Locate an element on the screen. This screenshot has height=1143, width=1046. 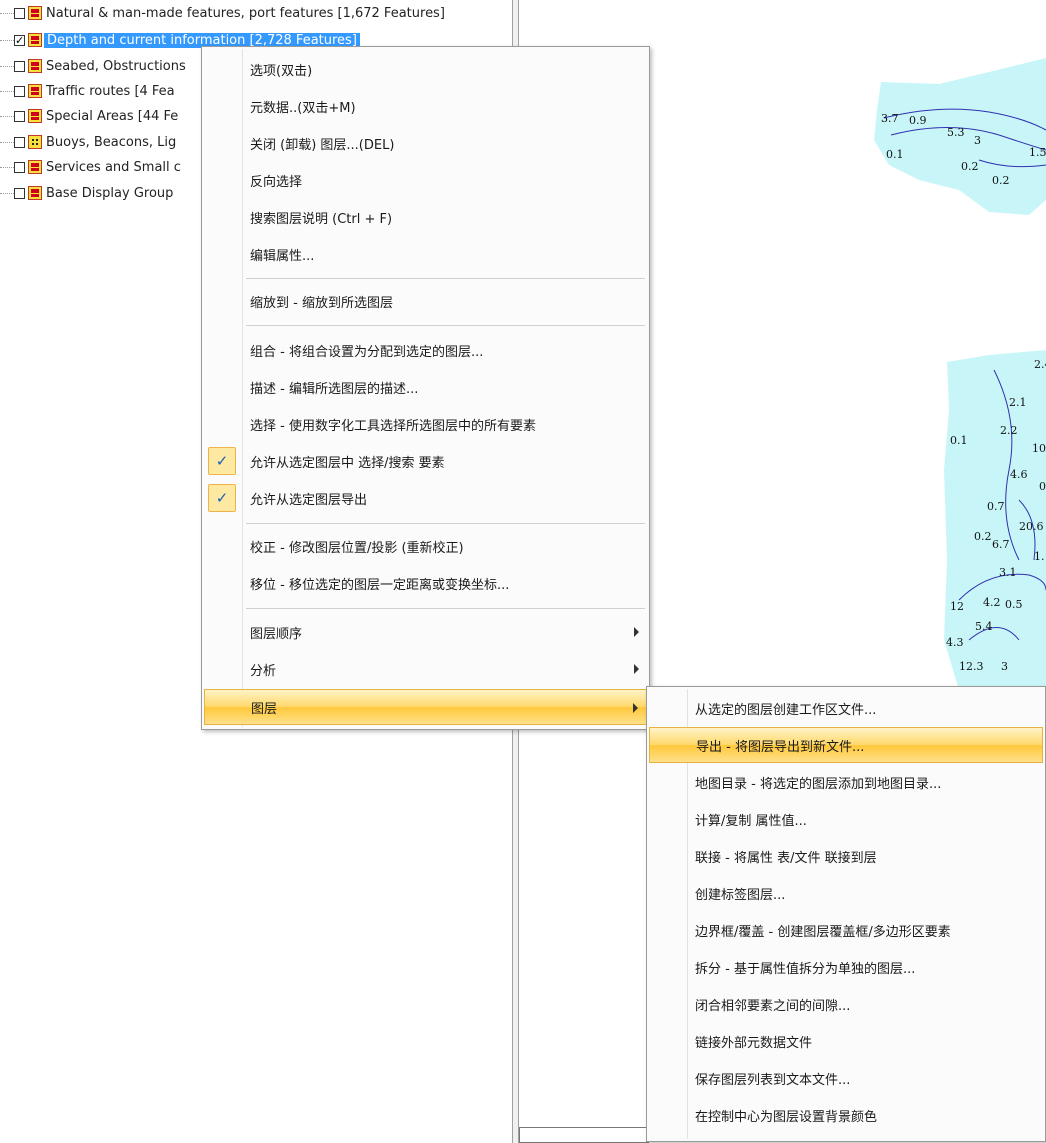
submenu-item-set-background: 在控制中心为图层设置背景颜色 is located at coordinates (846, 1115).